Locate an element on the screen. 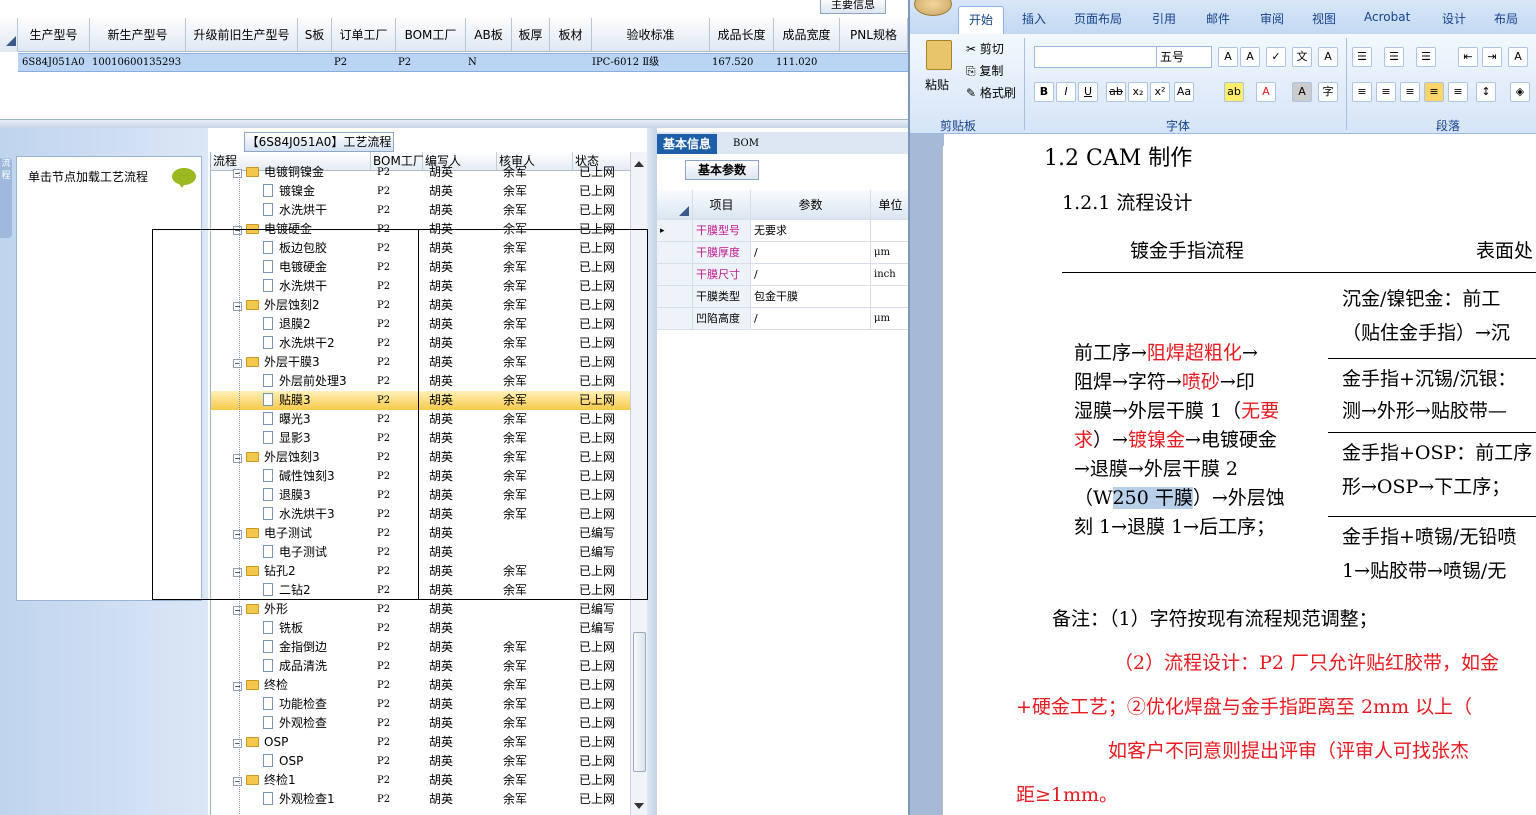  tab-basic-info: 基本信息 is located at coordinates (687, 144).